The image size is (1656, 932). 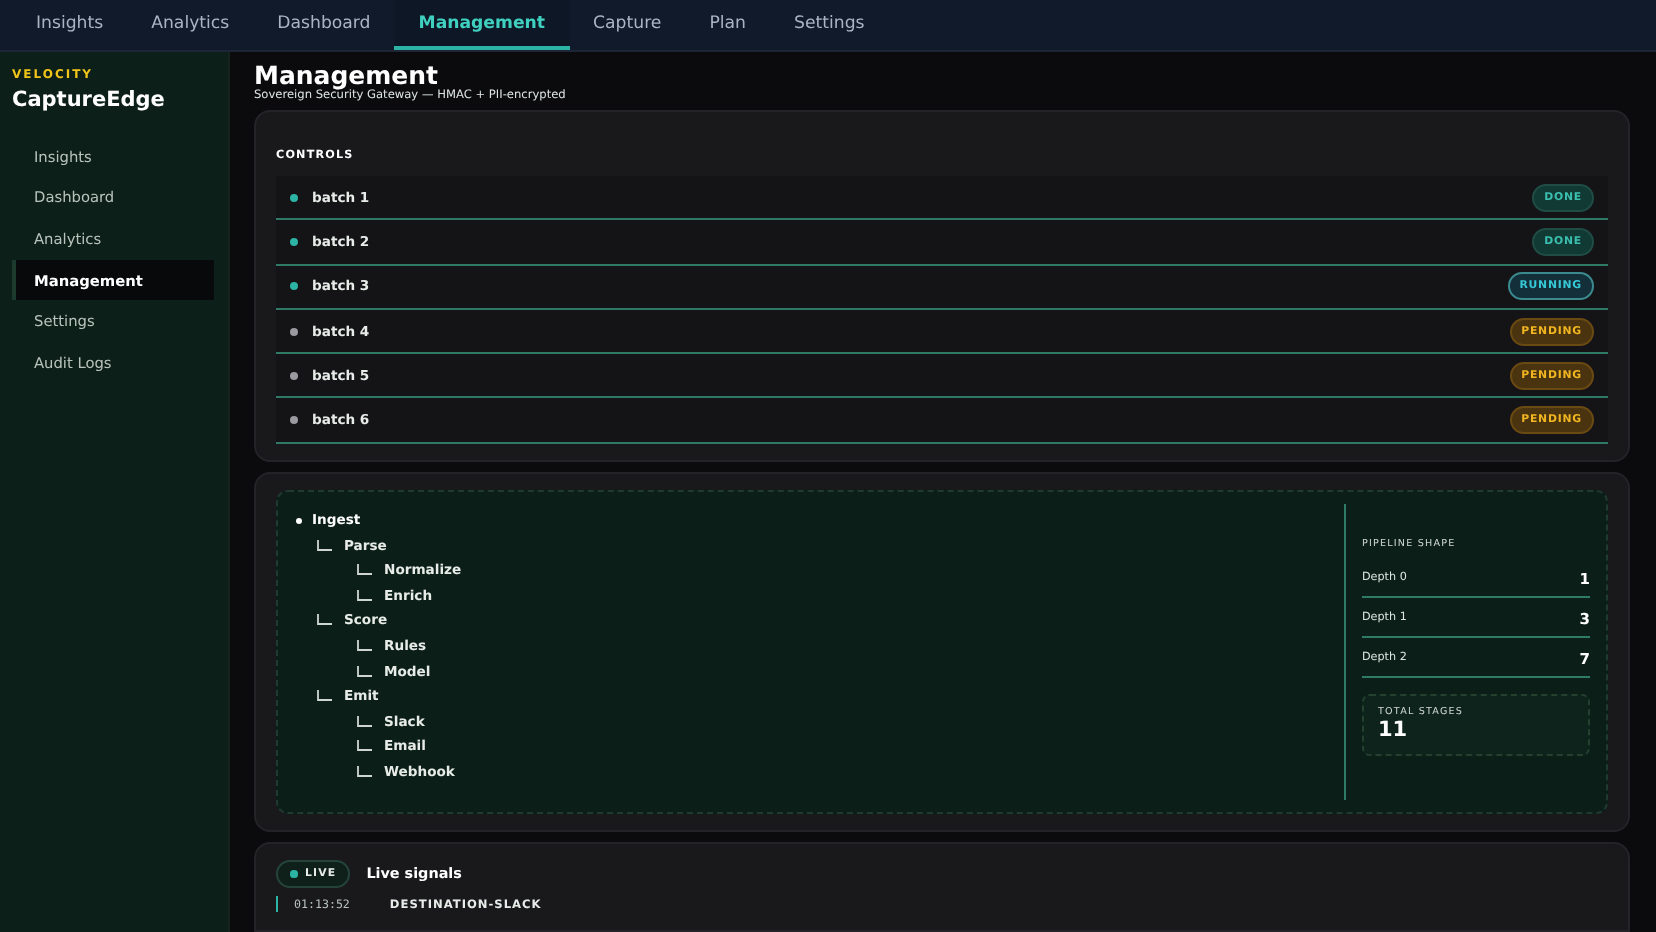 What do you see at coordinates (727, 25) in the screenshot?
I see `nav-tab: Plan` at bounding box center [727, 25].